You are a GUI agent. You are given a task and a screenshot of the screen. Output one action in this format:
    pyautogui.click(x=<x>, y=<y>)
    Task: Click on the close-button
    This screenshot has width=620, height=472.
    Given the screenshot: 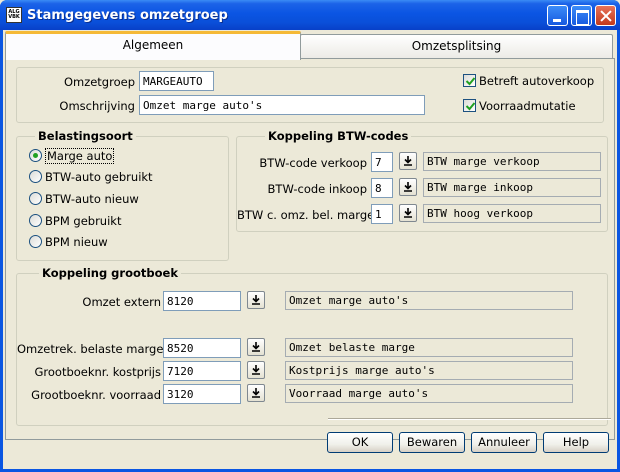 What is the action you would take?
    pyautogui.click(x=605, y=15)
    